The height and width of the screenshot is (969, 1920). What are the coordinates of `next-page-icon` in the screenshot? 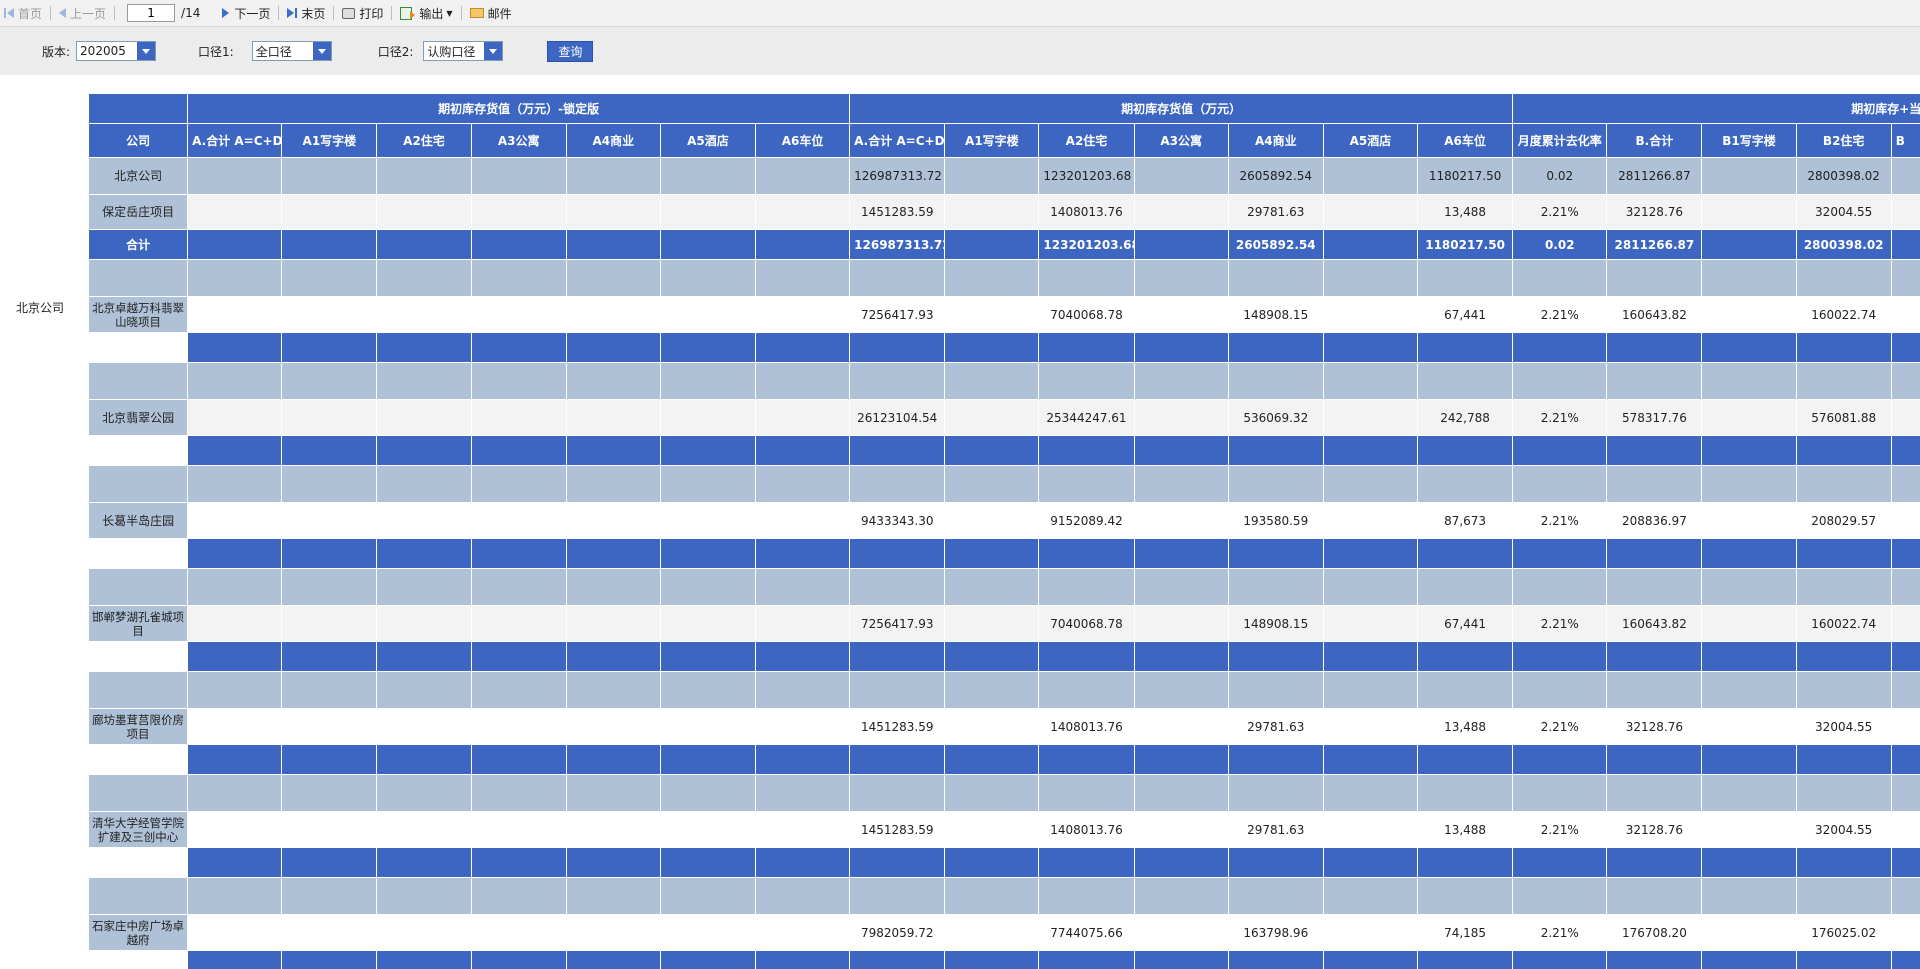 It's located at (226, 13).